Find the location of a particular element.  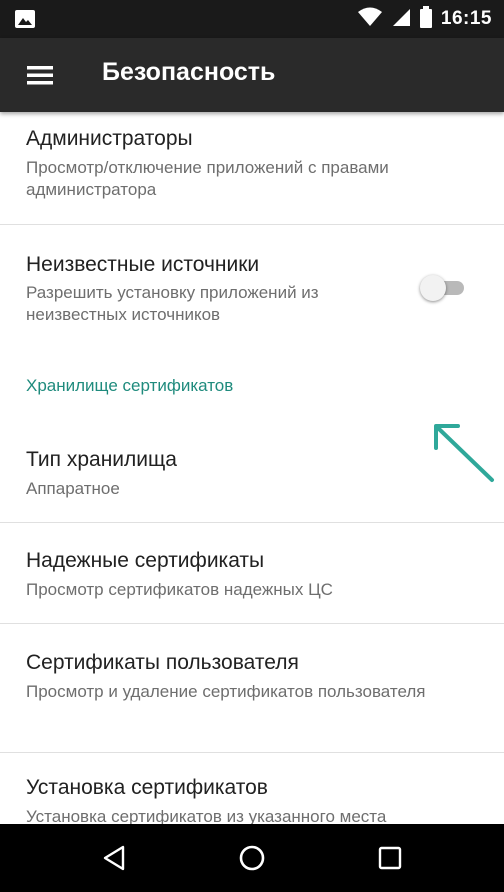

setting-title: Администраторы is located at coordinates (109, 138).